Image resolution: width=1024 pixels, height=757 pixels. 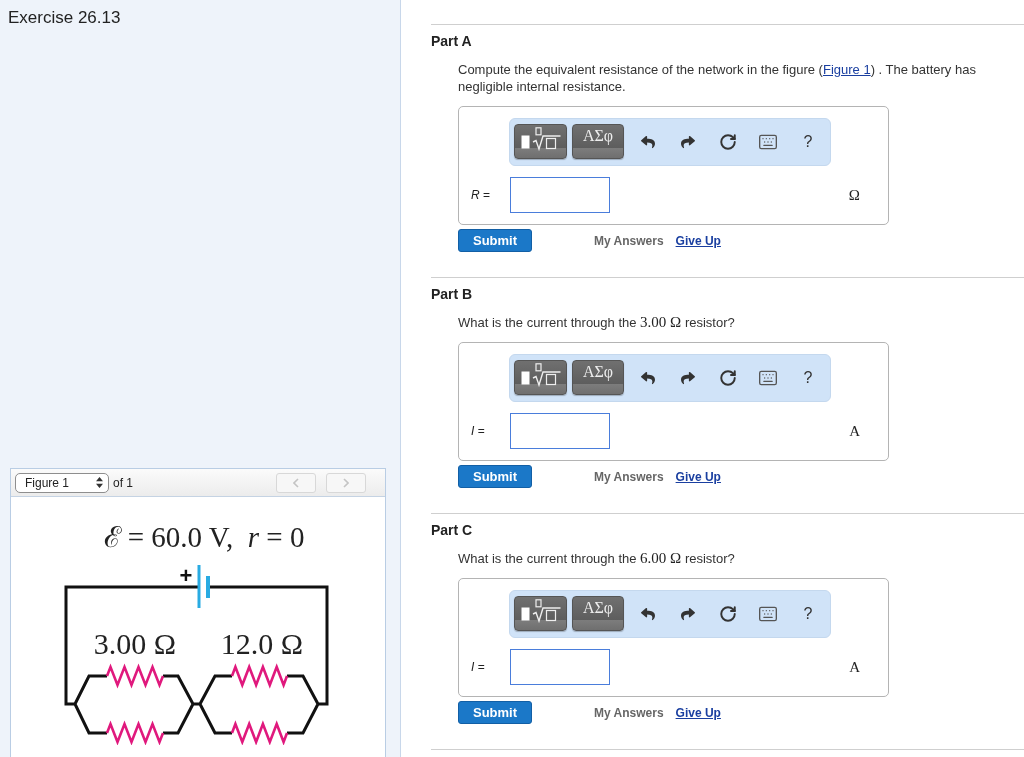 What do you see at coordinates (296, 482) in the screenshot?
I see `chevron-left-icon` at bounding box center [296, 482].